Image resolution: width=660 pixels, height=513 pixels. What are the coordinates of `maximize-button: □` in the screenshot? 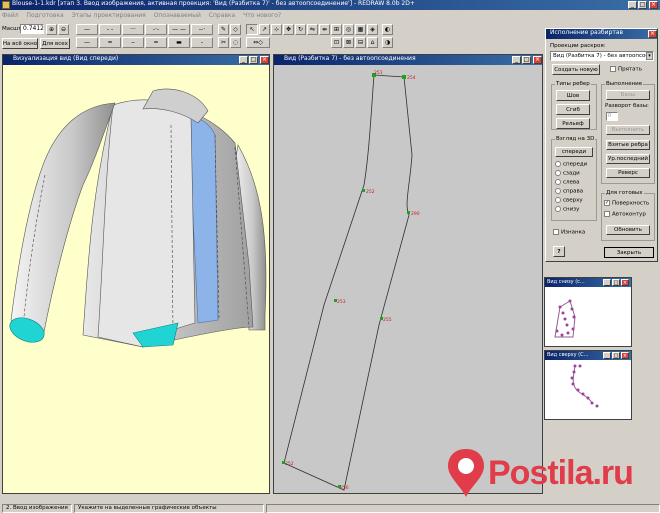 It's located at (642, 5).